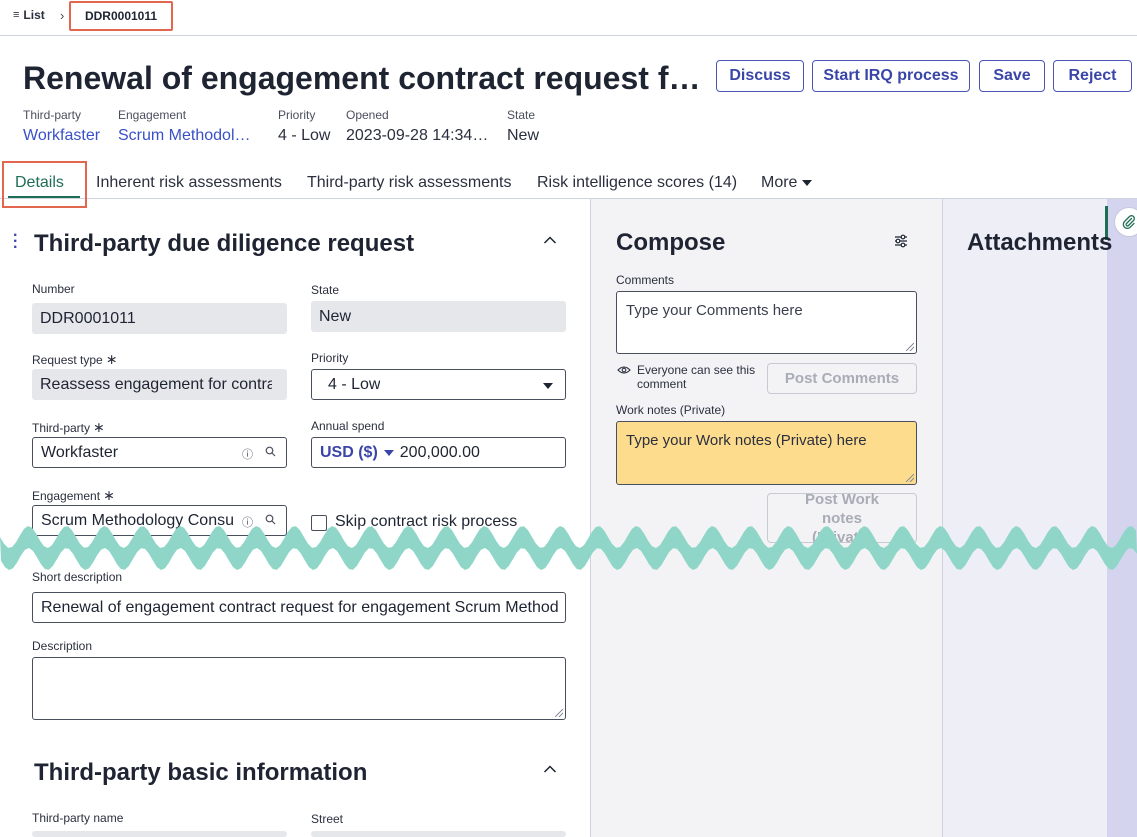  I want to click on visibility-note: Everyone can see this comment, so click(687, 377).